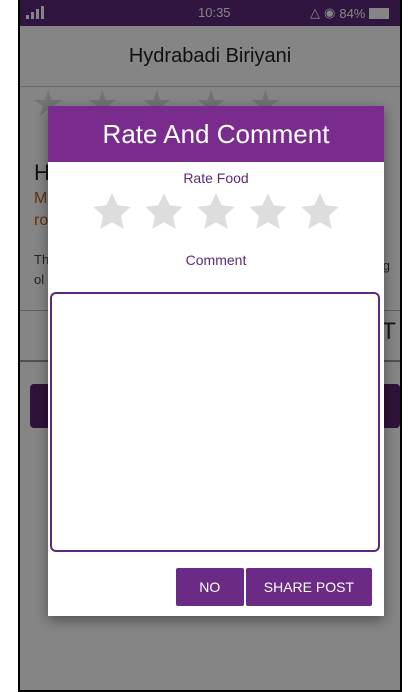 This screenshot has width=408, height=692. What do you see at coordinates (216, 260) in the screenshot?
I see `comment-label: Comment` at bounding box center [216, 260].